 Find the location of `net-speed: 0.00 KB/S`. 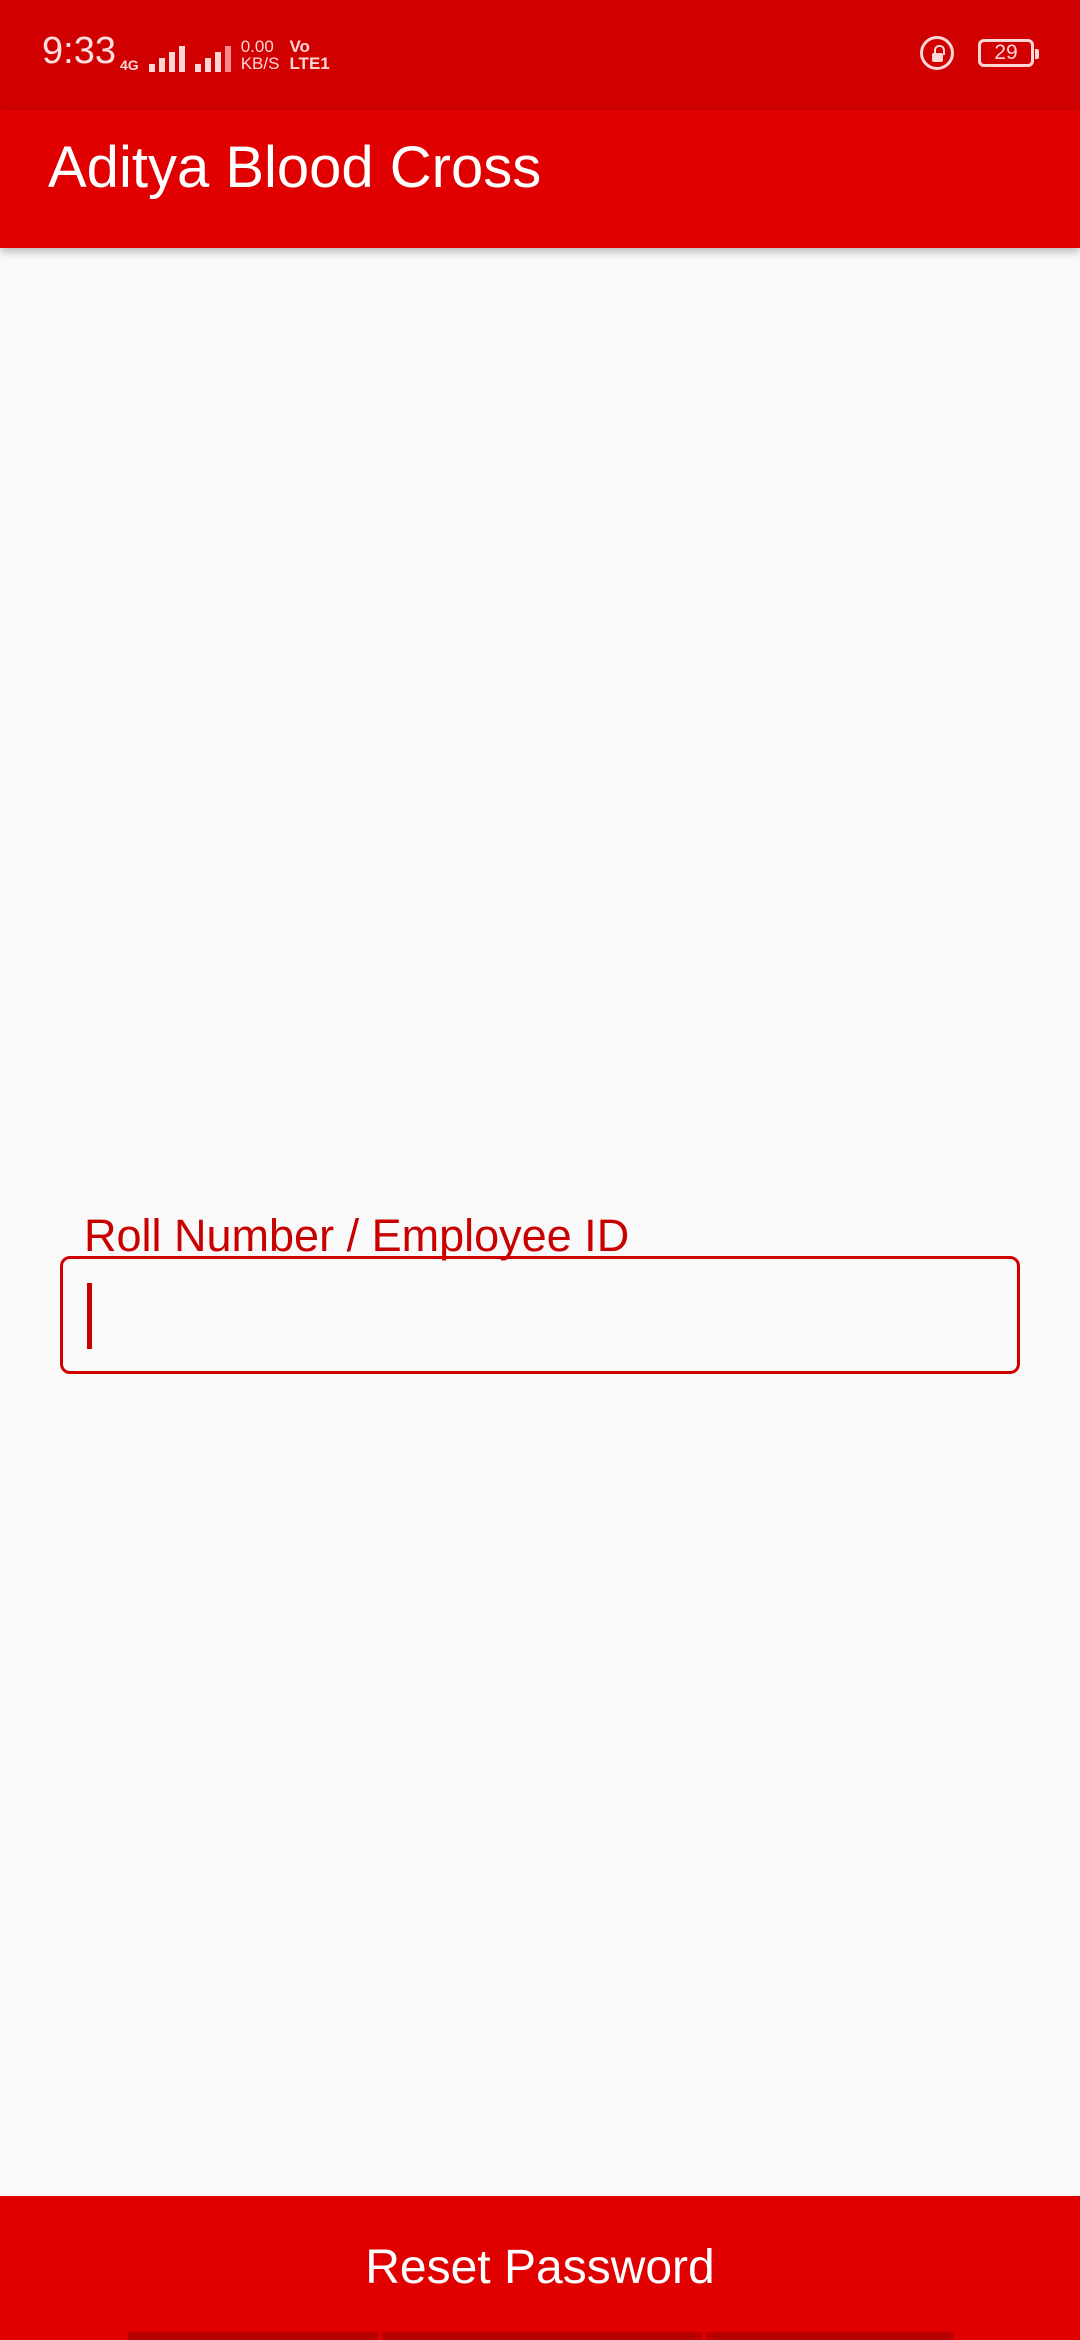

net-speed: 0.00 KB/S is located at coordinates (260, 55).